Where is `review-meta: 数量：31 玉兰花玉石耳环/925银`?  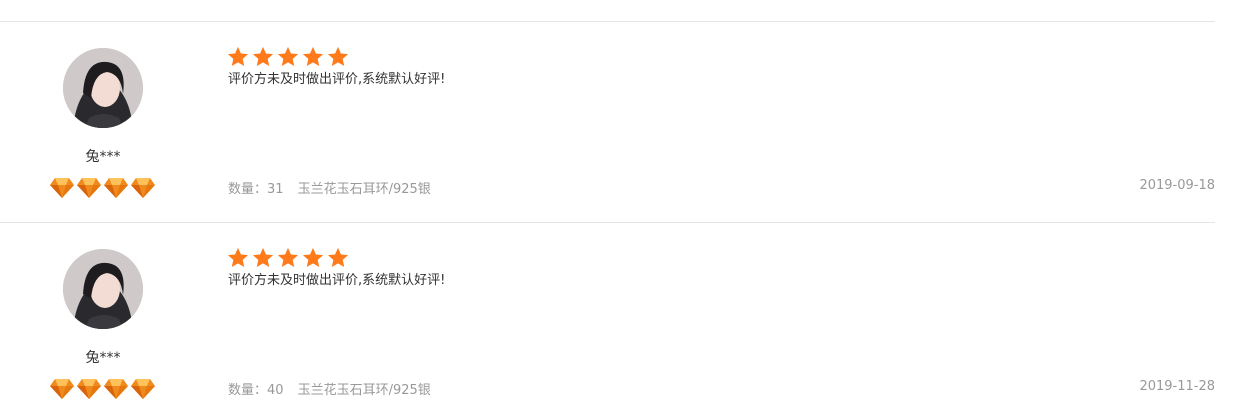 review-meta: 数量：31 玉兰花玉石耳环/925银 is located at coordinates (329, 187).